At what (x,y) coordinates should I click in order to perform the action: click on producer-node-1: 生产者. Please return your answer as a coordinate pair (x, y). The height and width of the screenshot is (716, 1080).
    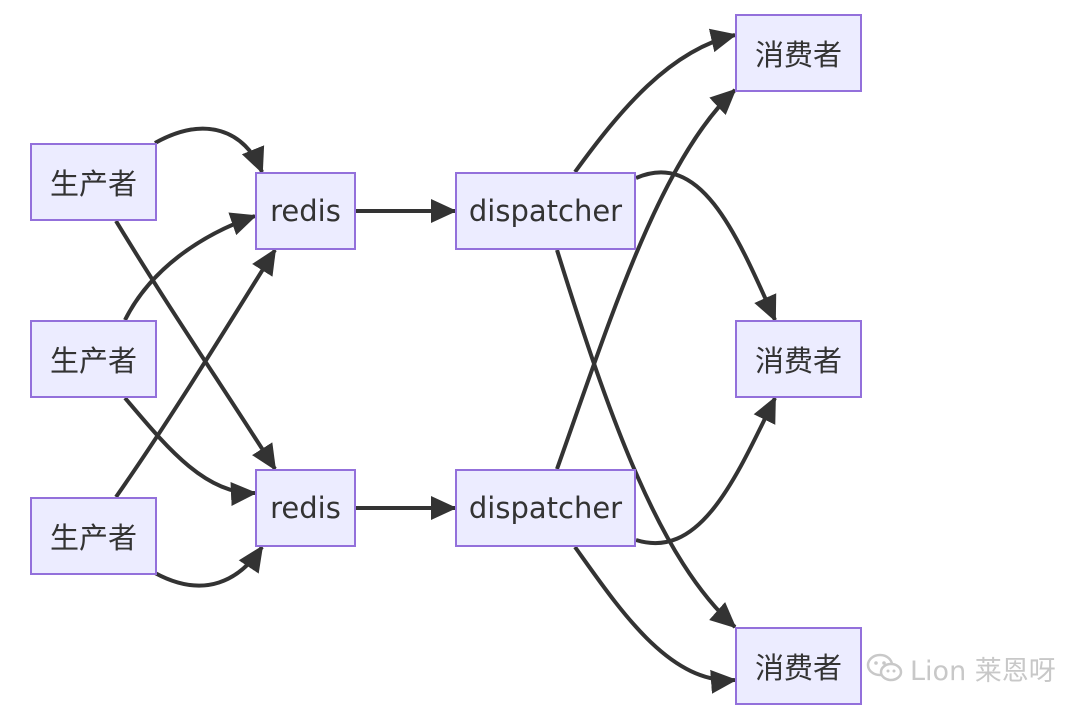
    Looking at the image, I should click on (93, 182).